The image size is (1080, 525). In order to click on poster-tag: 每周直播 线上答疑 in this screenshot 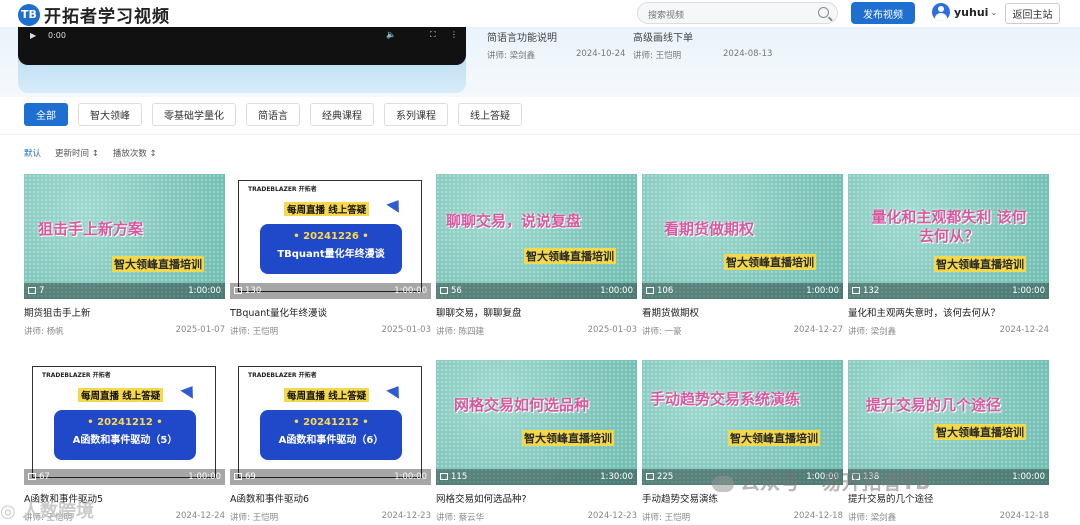, I will do `click(327, 395)`.